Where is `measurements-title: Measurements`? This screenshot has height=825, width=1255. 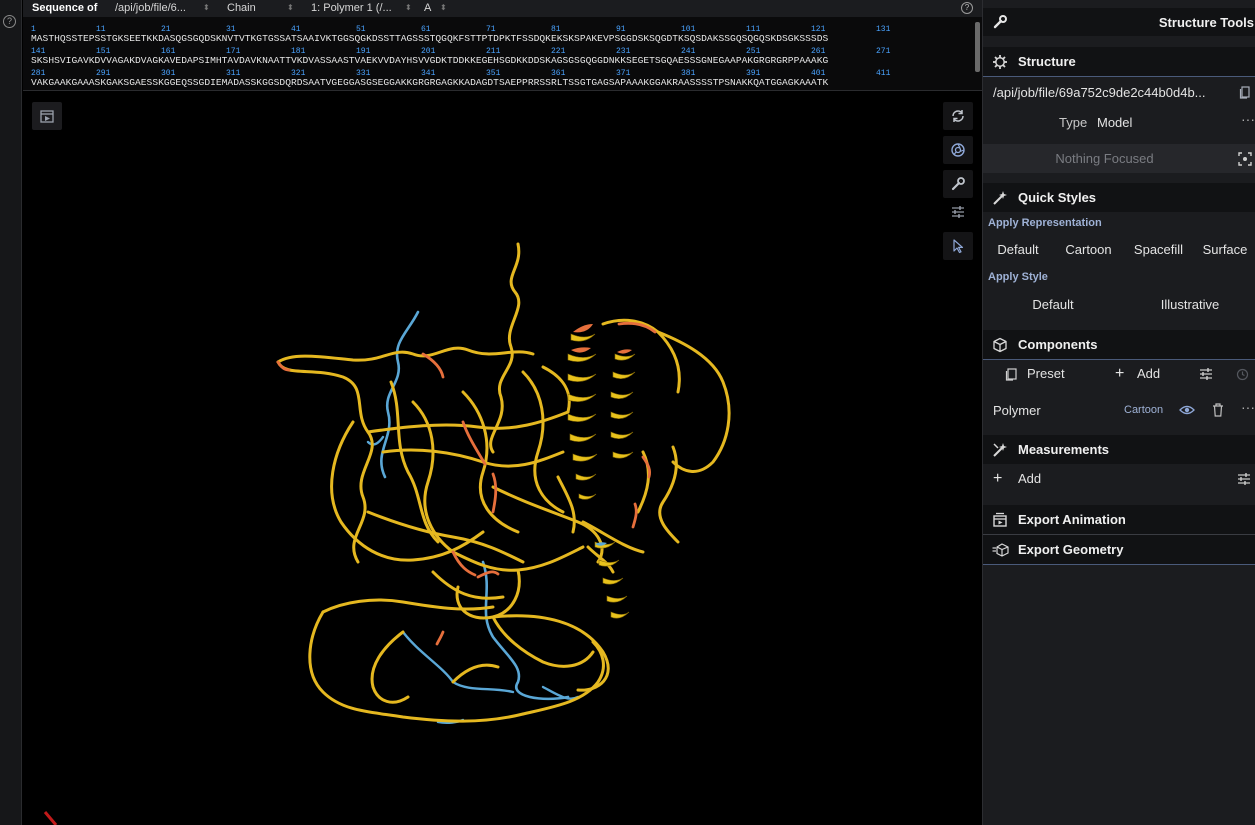
measurements-title: Measurements is located at coordinates (1064, 449).